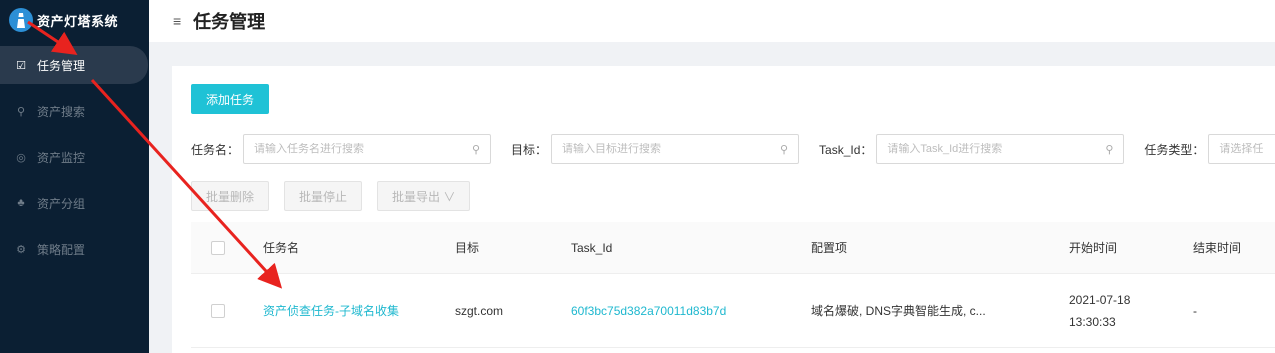  Describe the element at coordinates (230, 99) in the screenshot. I see `add-task-button: 添加任务` at that location.